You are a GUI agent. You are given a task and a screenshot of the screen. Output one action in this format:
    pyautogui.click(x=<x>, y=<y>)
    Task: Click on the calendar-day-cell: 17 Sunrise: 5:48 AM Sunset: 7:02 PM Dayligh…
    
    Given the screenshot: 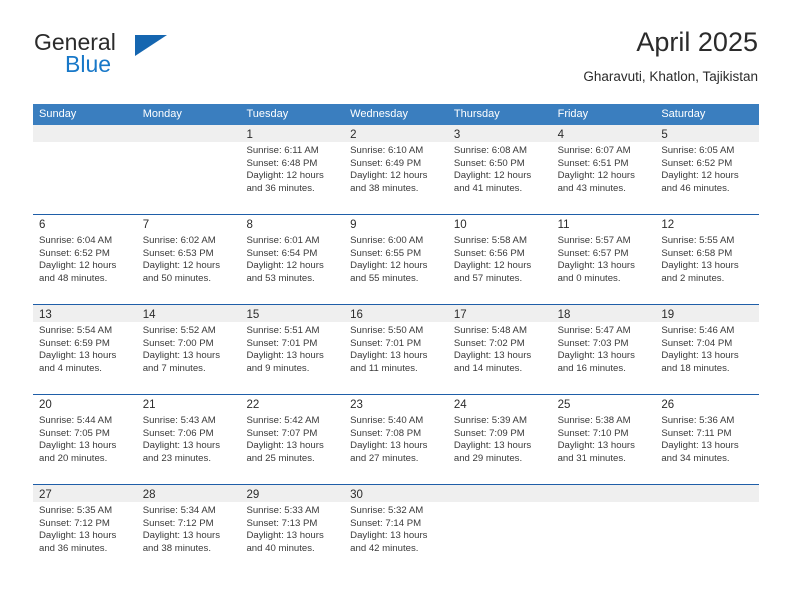 What is the action you would take?
    pyautogui.click(x=499, y=349)
    